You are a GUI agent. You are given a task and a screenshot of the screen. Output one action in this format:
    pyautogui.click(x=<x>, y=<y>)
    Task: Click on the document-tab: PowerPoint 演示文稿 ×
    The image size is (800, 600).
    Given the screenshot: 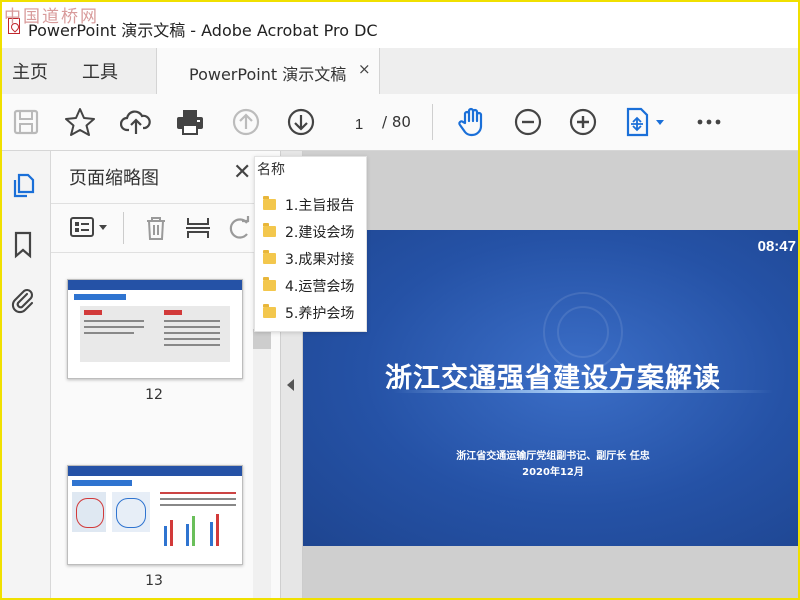 What is the action you would take?
    pyautogui.click(x=268, y=71)
    